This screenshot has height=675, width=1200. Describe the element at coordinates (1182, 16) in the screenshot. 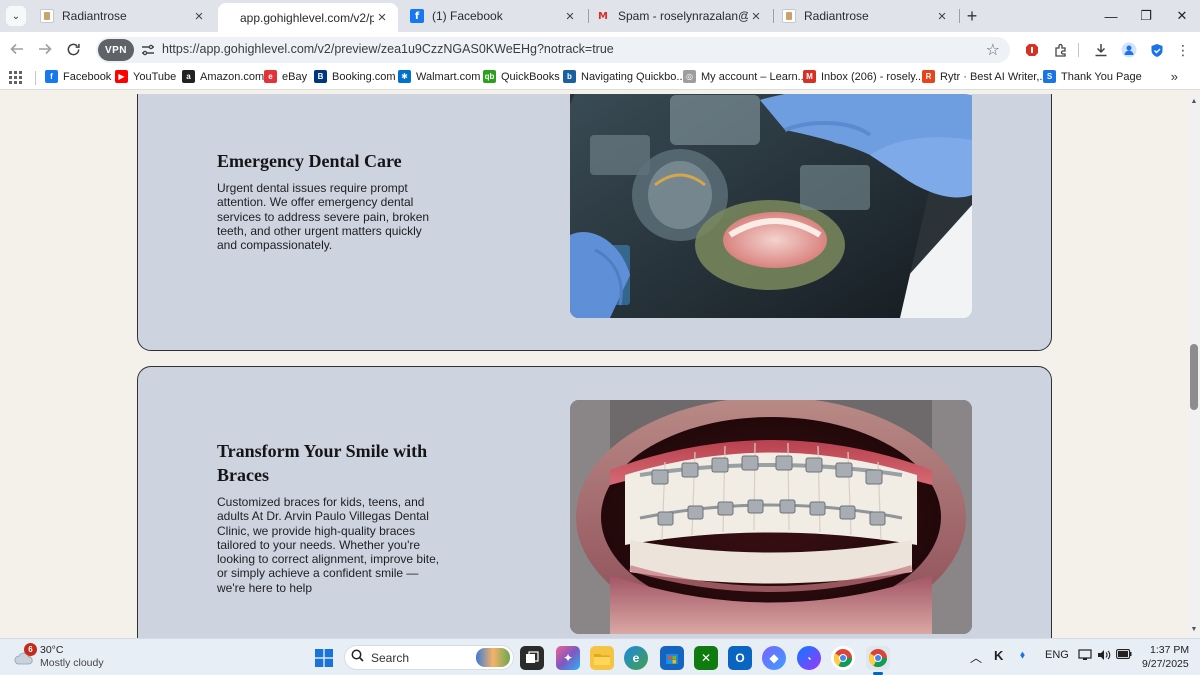

I see `window-close-icon: ✕` at that location.